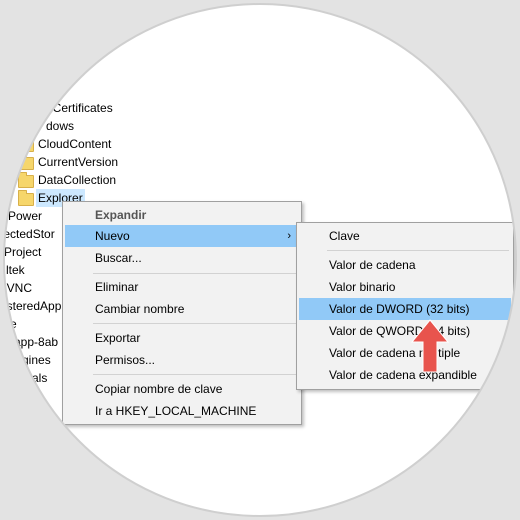 The image size is (520, 520). I want to click on tree-item-realvnc: lVNC, so click(18, 288).